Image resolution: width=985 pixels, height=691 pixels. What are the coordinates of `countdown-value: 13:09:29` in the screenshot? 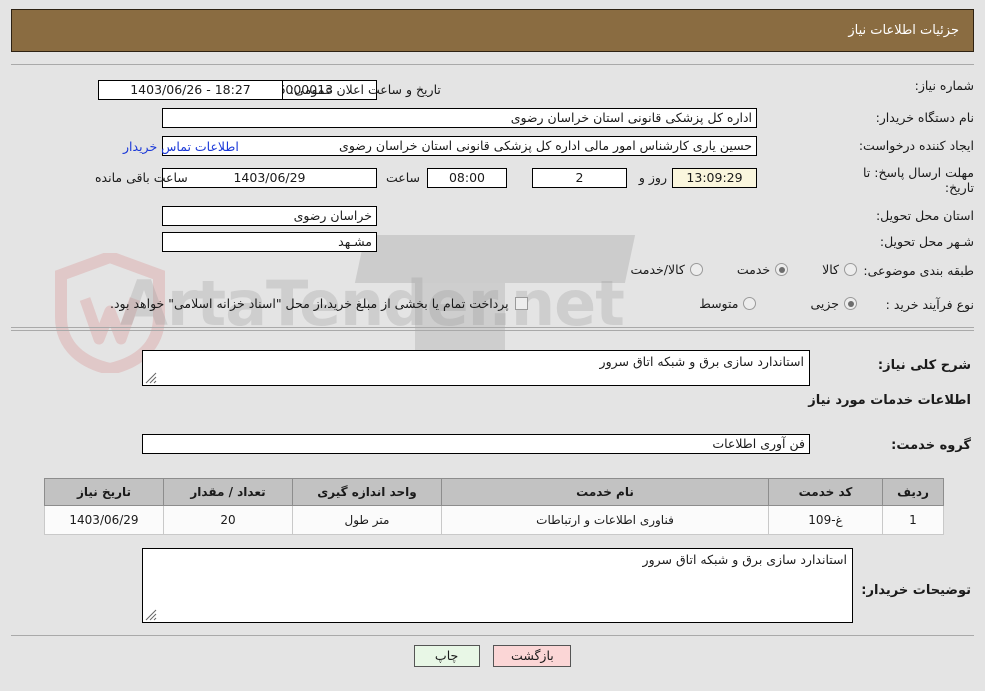 It's located at (714, 178).